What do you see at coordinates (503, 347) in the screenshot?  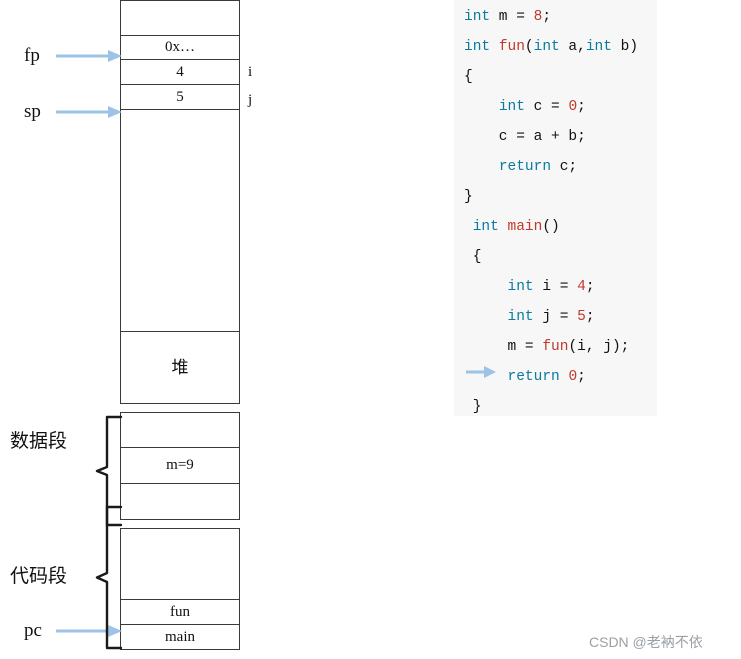 I see `code-token: m =` at bounding box center [503, 347].